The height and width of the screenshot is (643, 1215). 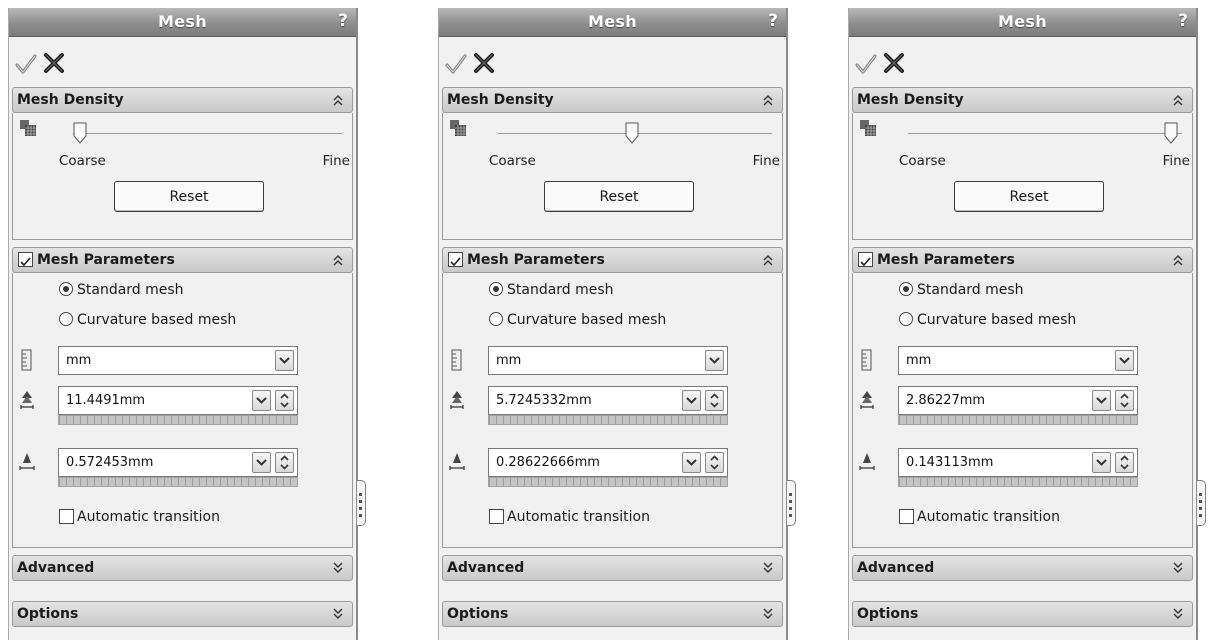 What do you see at coordinates (946, 260) in the screenshot?
I see `mesh-parameters-label: Mesh Parameters` at bounding box center [946, 260].